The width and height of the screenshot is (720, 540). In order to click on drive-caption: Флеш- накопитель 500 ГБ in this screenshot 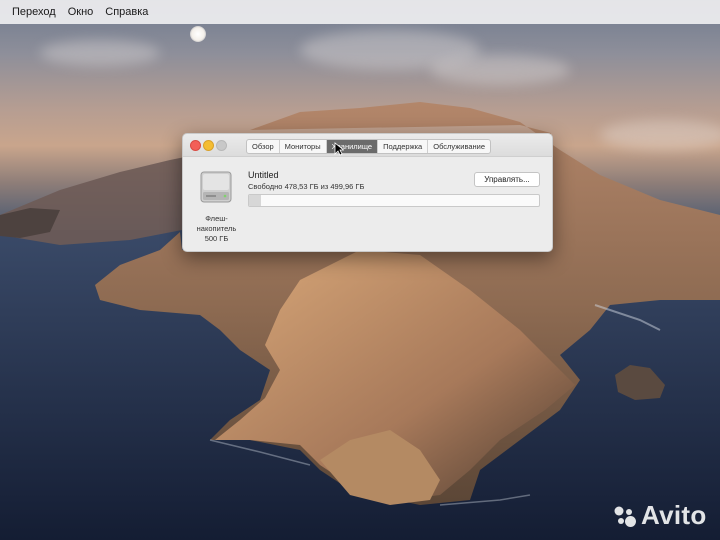, I will do `click(216, 229)`.